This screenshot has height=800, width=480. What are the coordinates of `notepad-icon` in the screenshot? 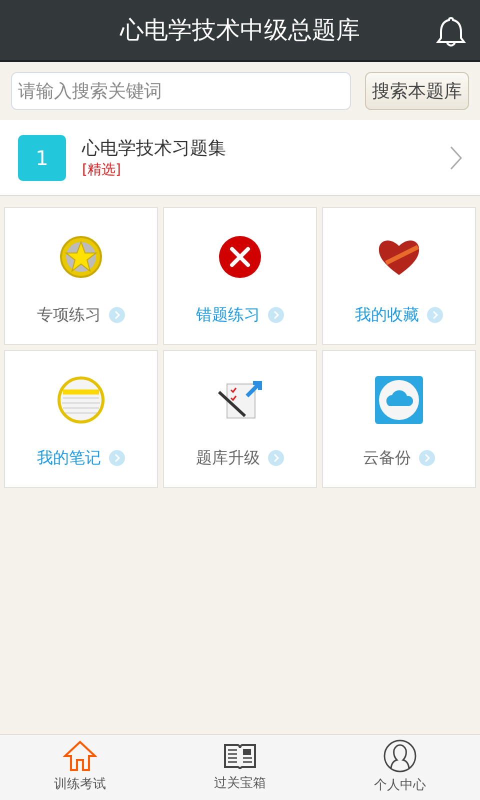 It's located at (81, 400).